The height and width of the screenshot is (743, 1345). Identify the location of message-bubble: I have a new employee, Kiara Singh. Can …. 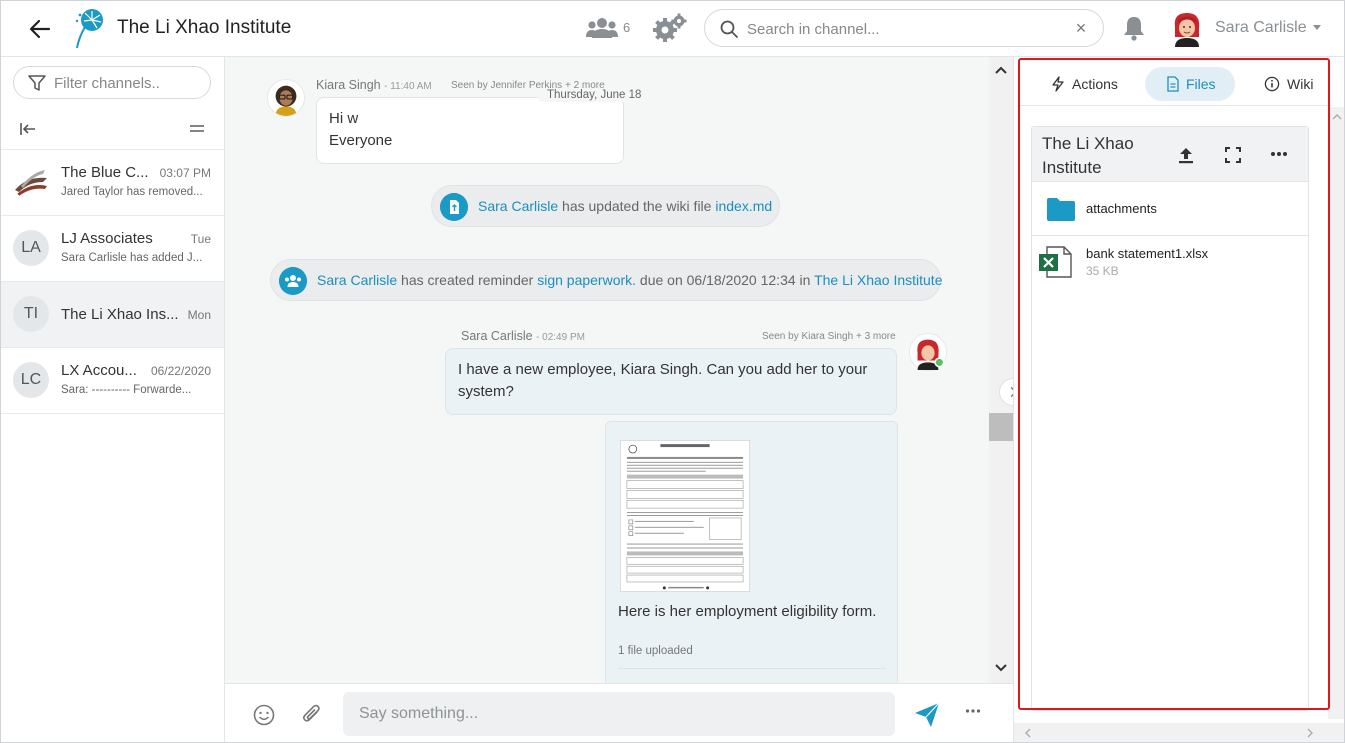
(671, 381).